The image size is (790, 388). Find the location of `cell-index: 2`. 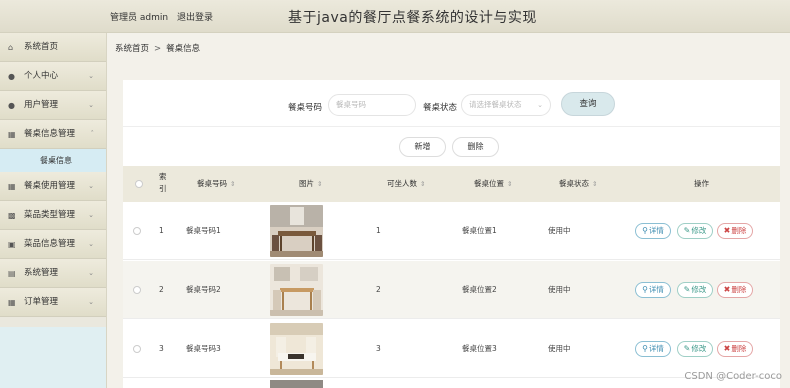

cell-index: 2 is located at coordinates (161, 289).